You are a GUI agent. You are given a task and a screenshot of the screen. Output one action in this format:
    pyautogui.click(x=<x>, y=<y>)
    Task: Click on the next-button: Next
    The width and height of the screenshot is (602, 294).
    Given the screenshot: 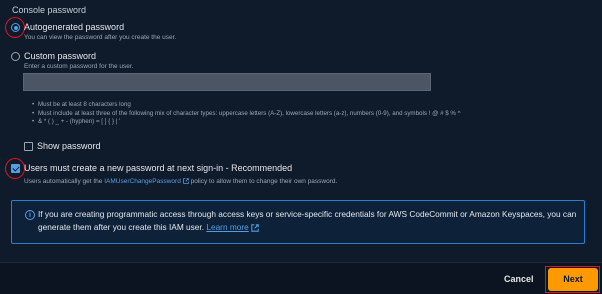 What is the action you would take?
    pyautogui.click(x=573, y=279)
    